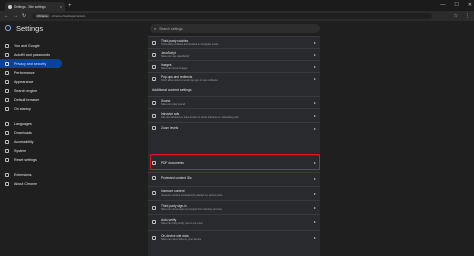 This screenshot has height=256, width=474. What do you see at coordinates (456, 16) in the screenshot?
I see `bookmark-star-icon: ☆` at bounding box center [456, 16].